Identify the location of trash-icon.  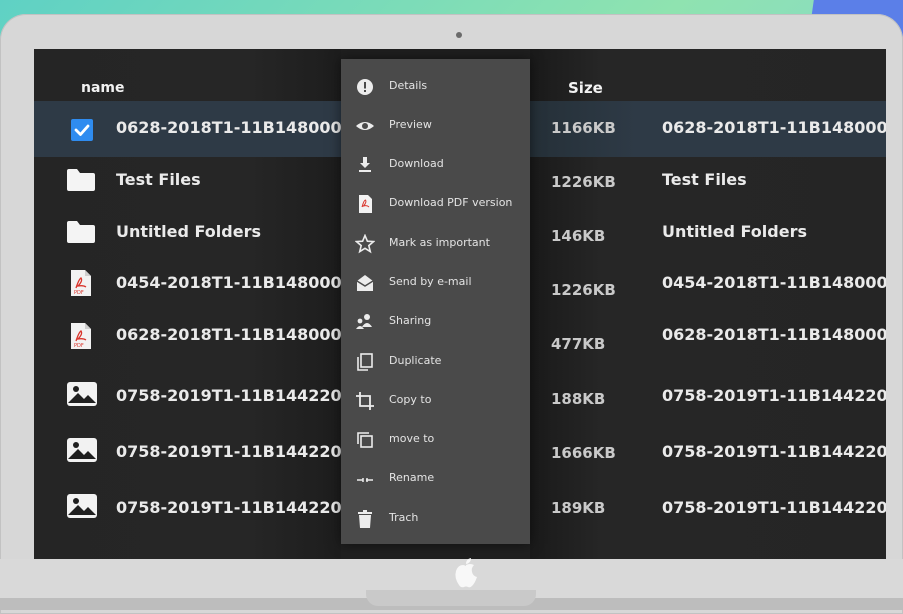
(365, 519).